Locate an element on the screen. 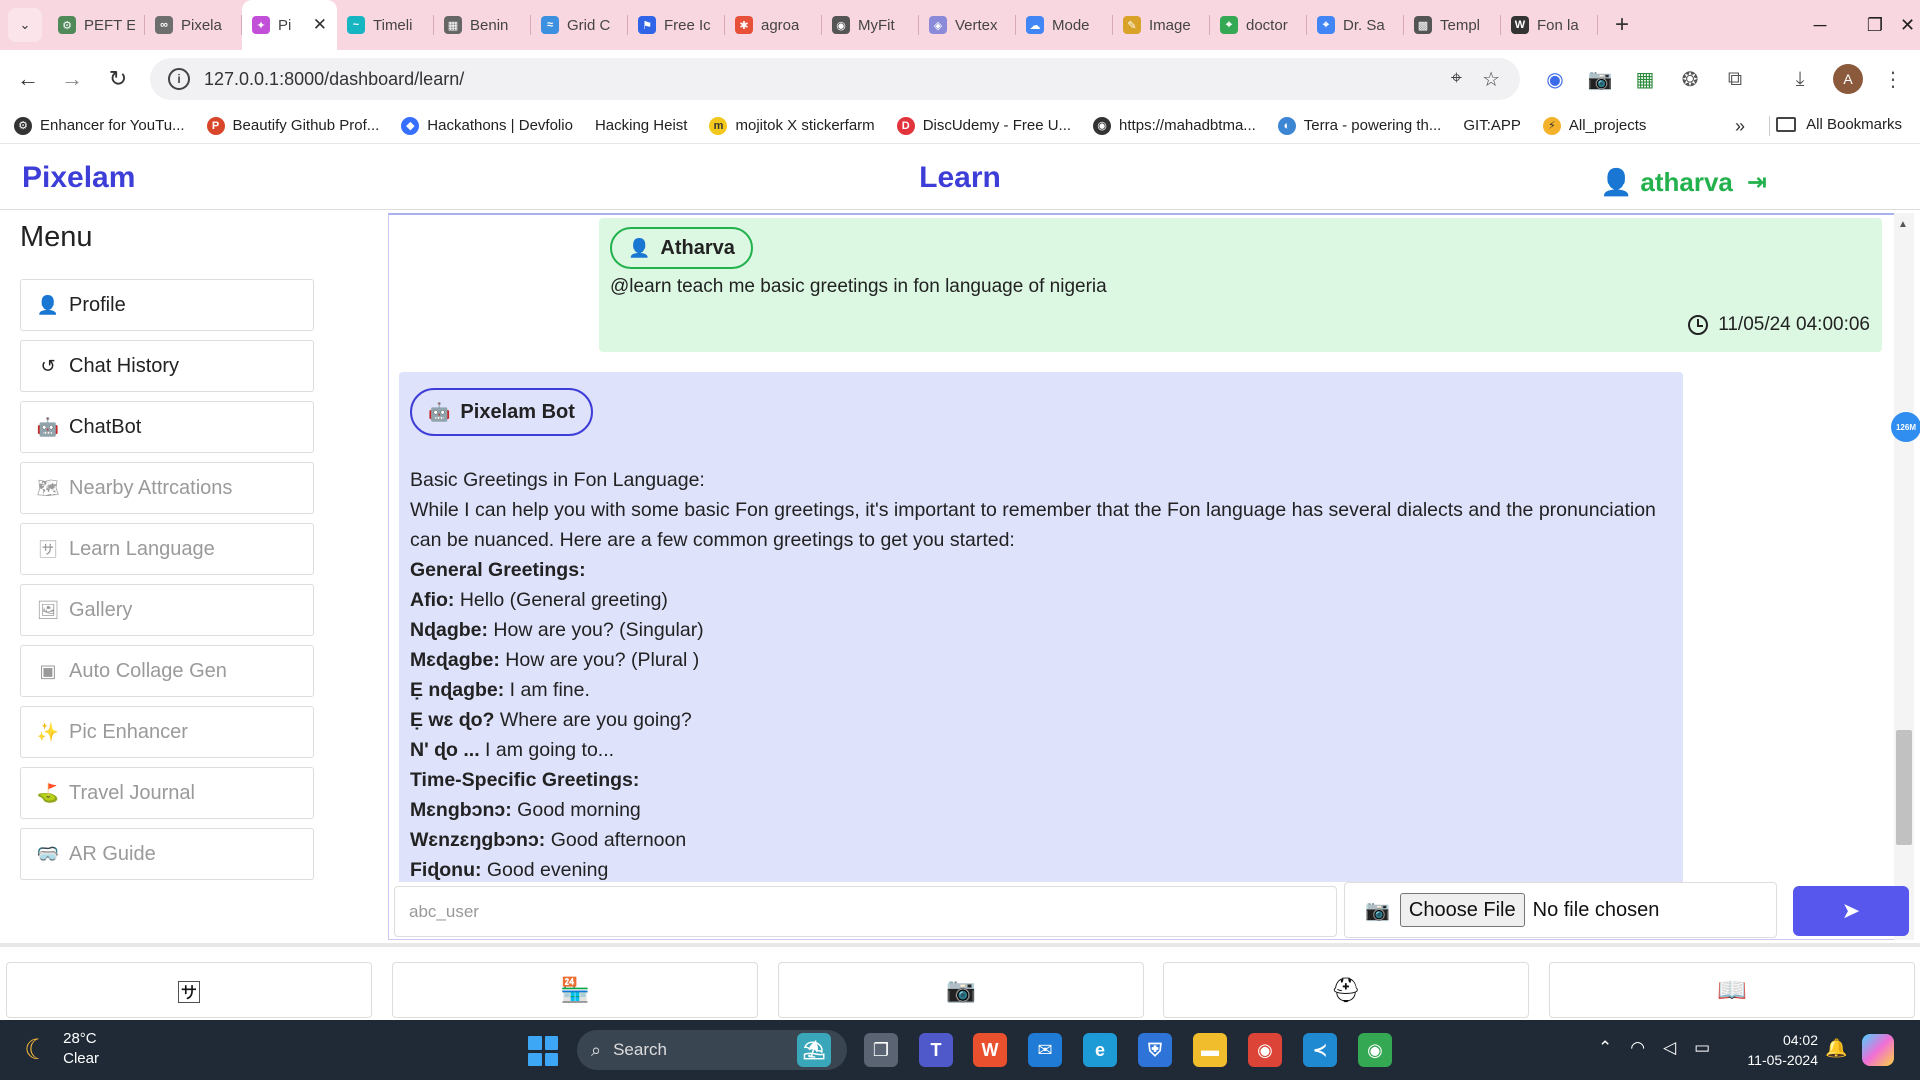 This screenshot has width=1920, height=1080. sidebar-item-pic-enhancer: ✨ Pic Enhancer is located at coordinates (167, 732).